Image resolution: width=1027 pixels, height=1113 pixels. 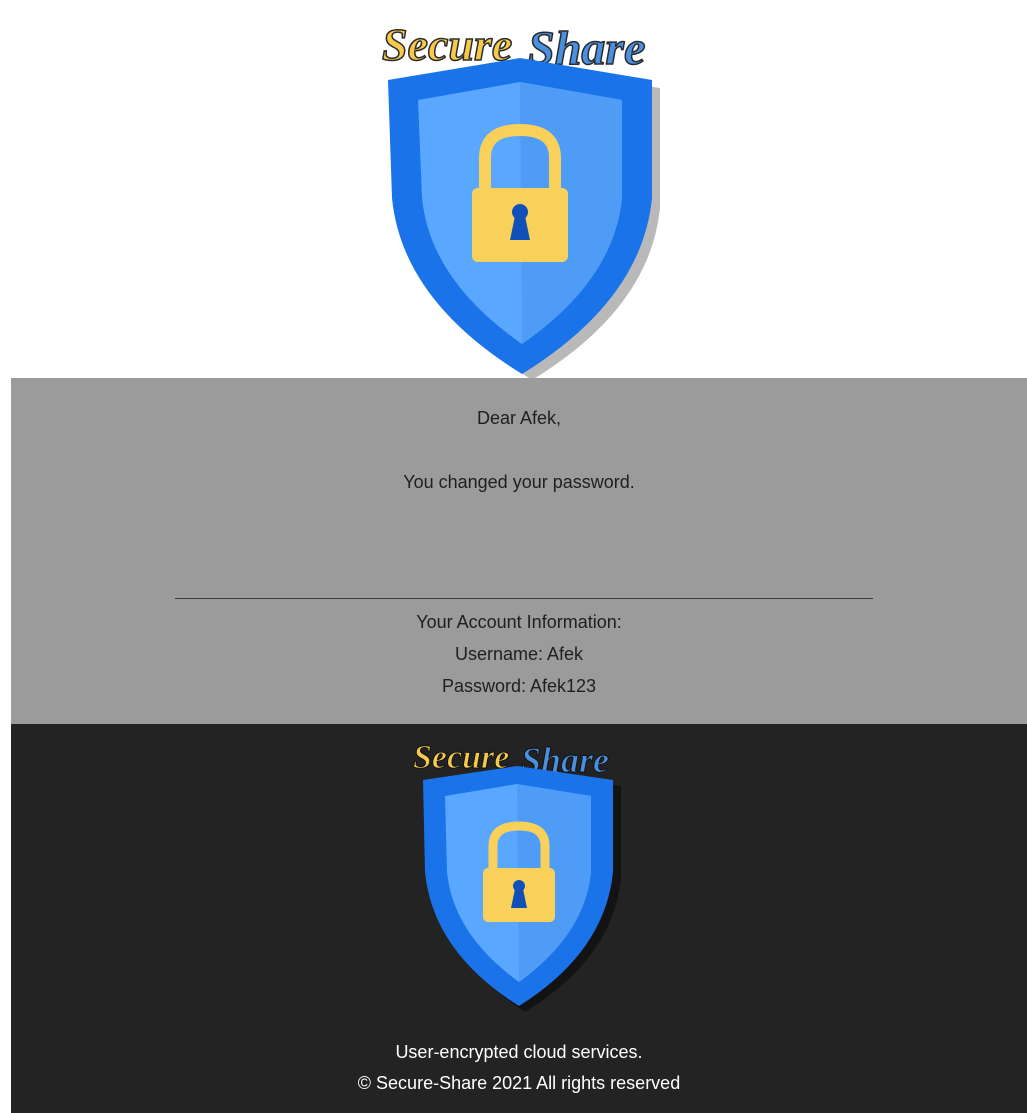 What do you see at coordinates (519, 418) in the screenshot?
I see `greeting-text: Dear Afek,` at bounding box center [519, 418].